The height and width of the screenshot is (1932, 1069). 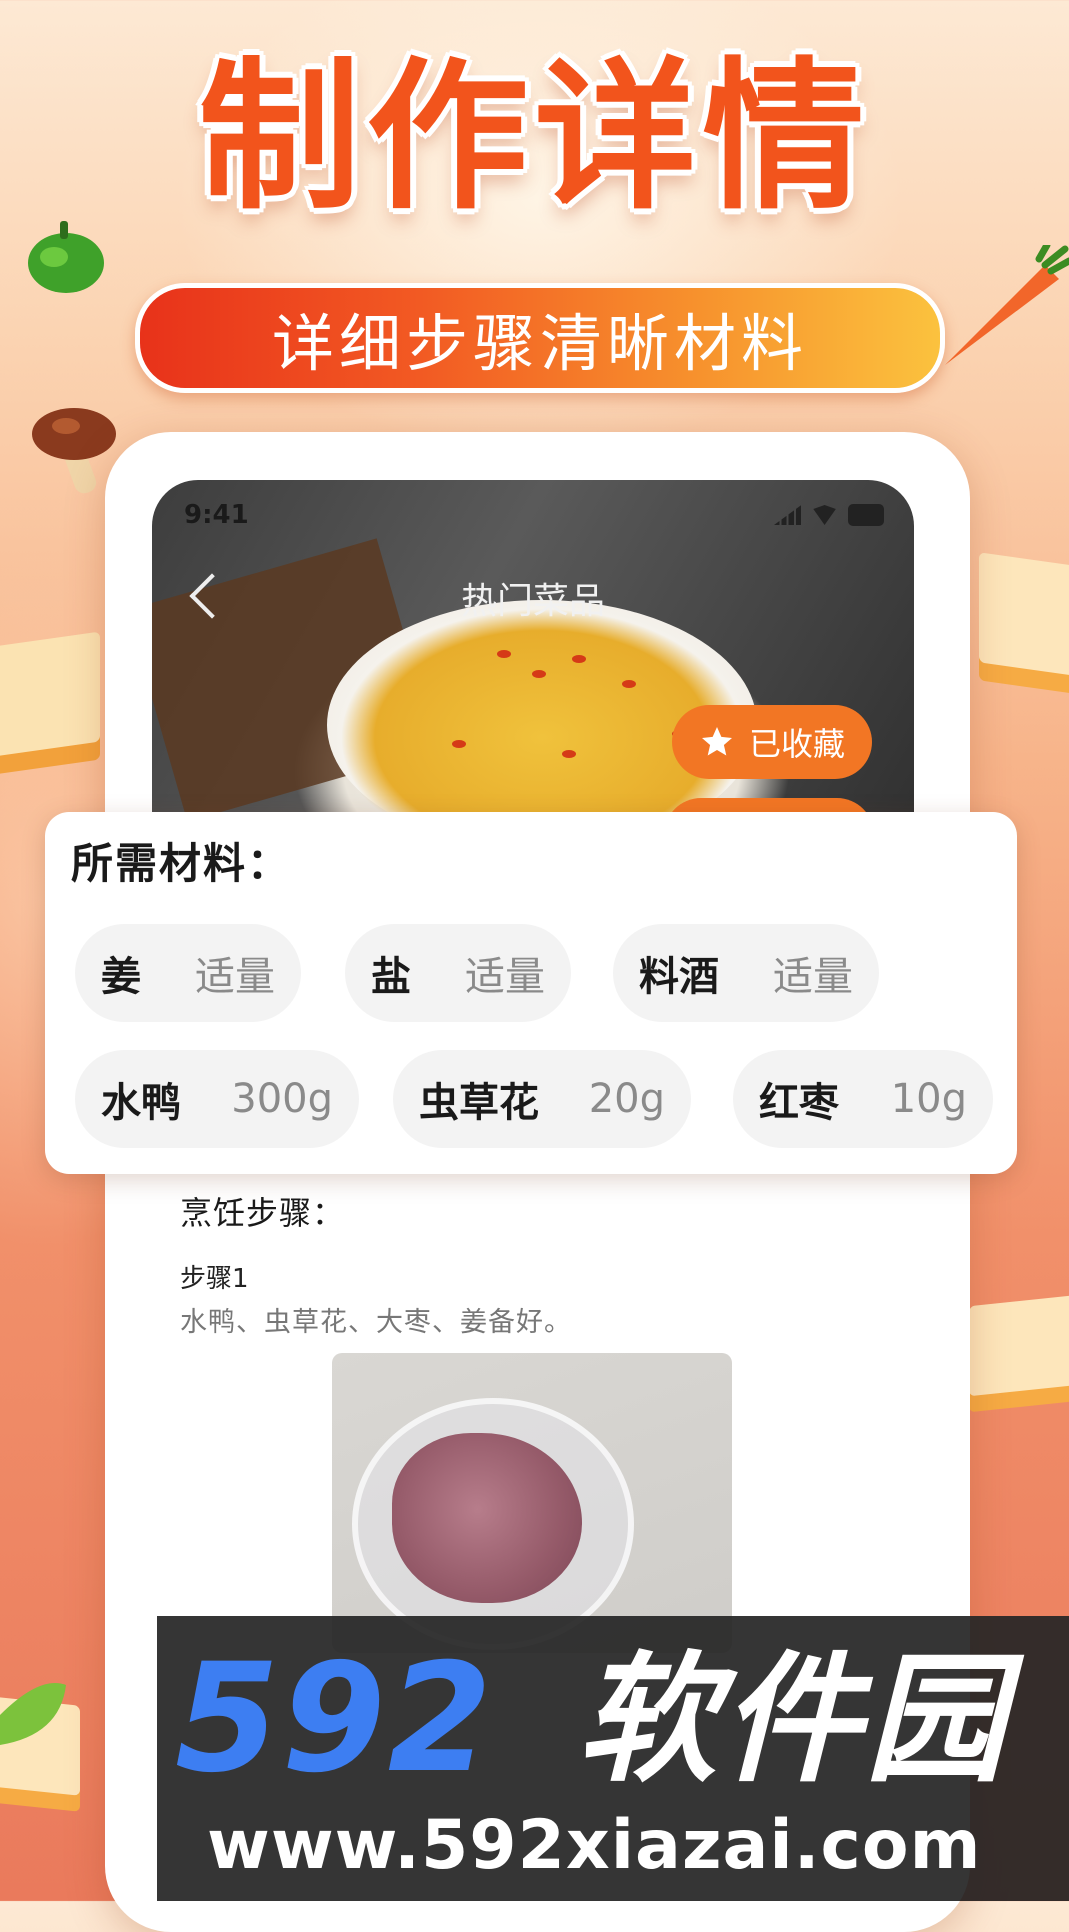 I want to click on ingredient-chip: 料酒 适量, so click(x=746, y=973).